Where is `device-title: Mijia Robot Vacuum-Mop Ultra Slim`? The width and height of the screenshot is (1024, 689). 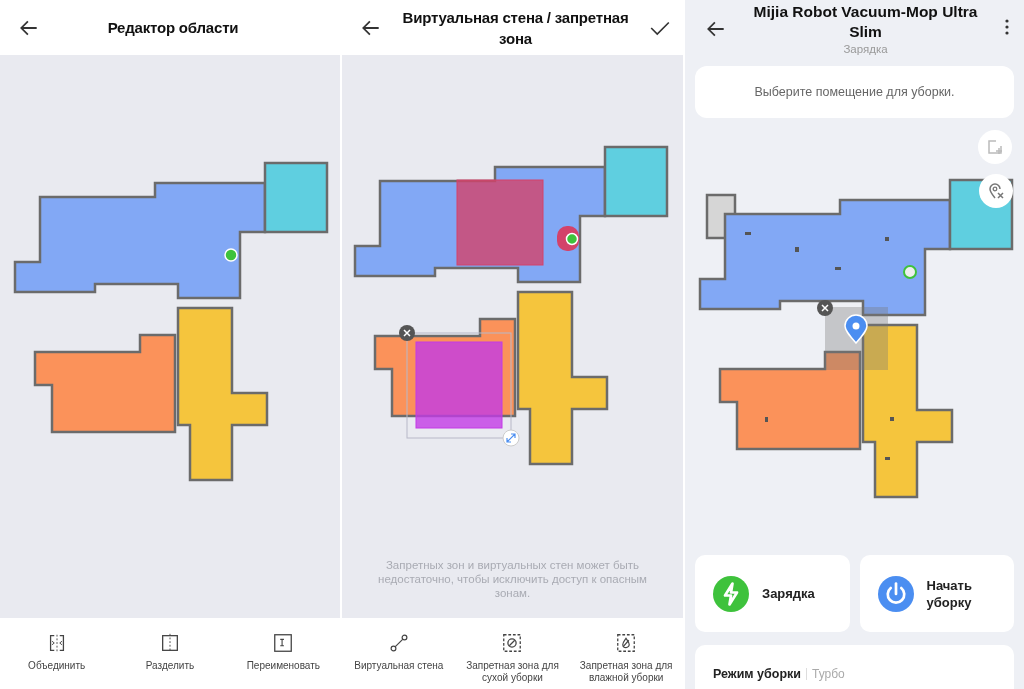 device-title: Mijia Robot Vacuum-Mop Ultra Slim is located at coordinates (865, 22).